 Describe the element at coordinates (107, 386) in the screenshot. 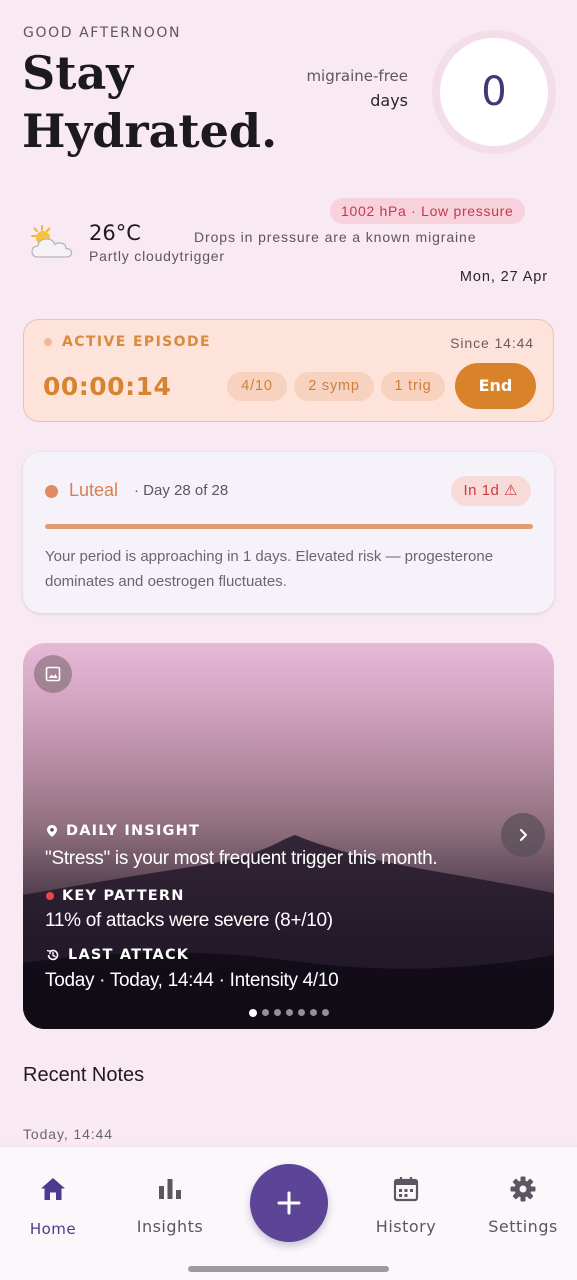

I see `episode-timer: 00:00:14` at that location.